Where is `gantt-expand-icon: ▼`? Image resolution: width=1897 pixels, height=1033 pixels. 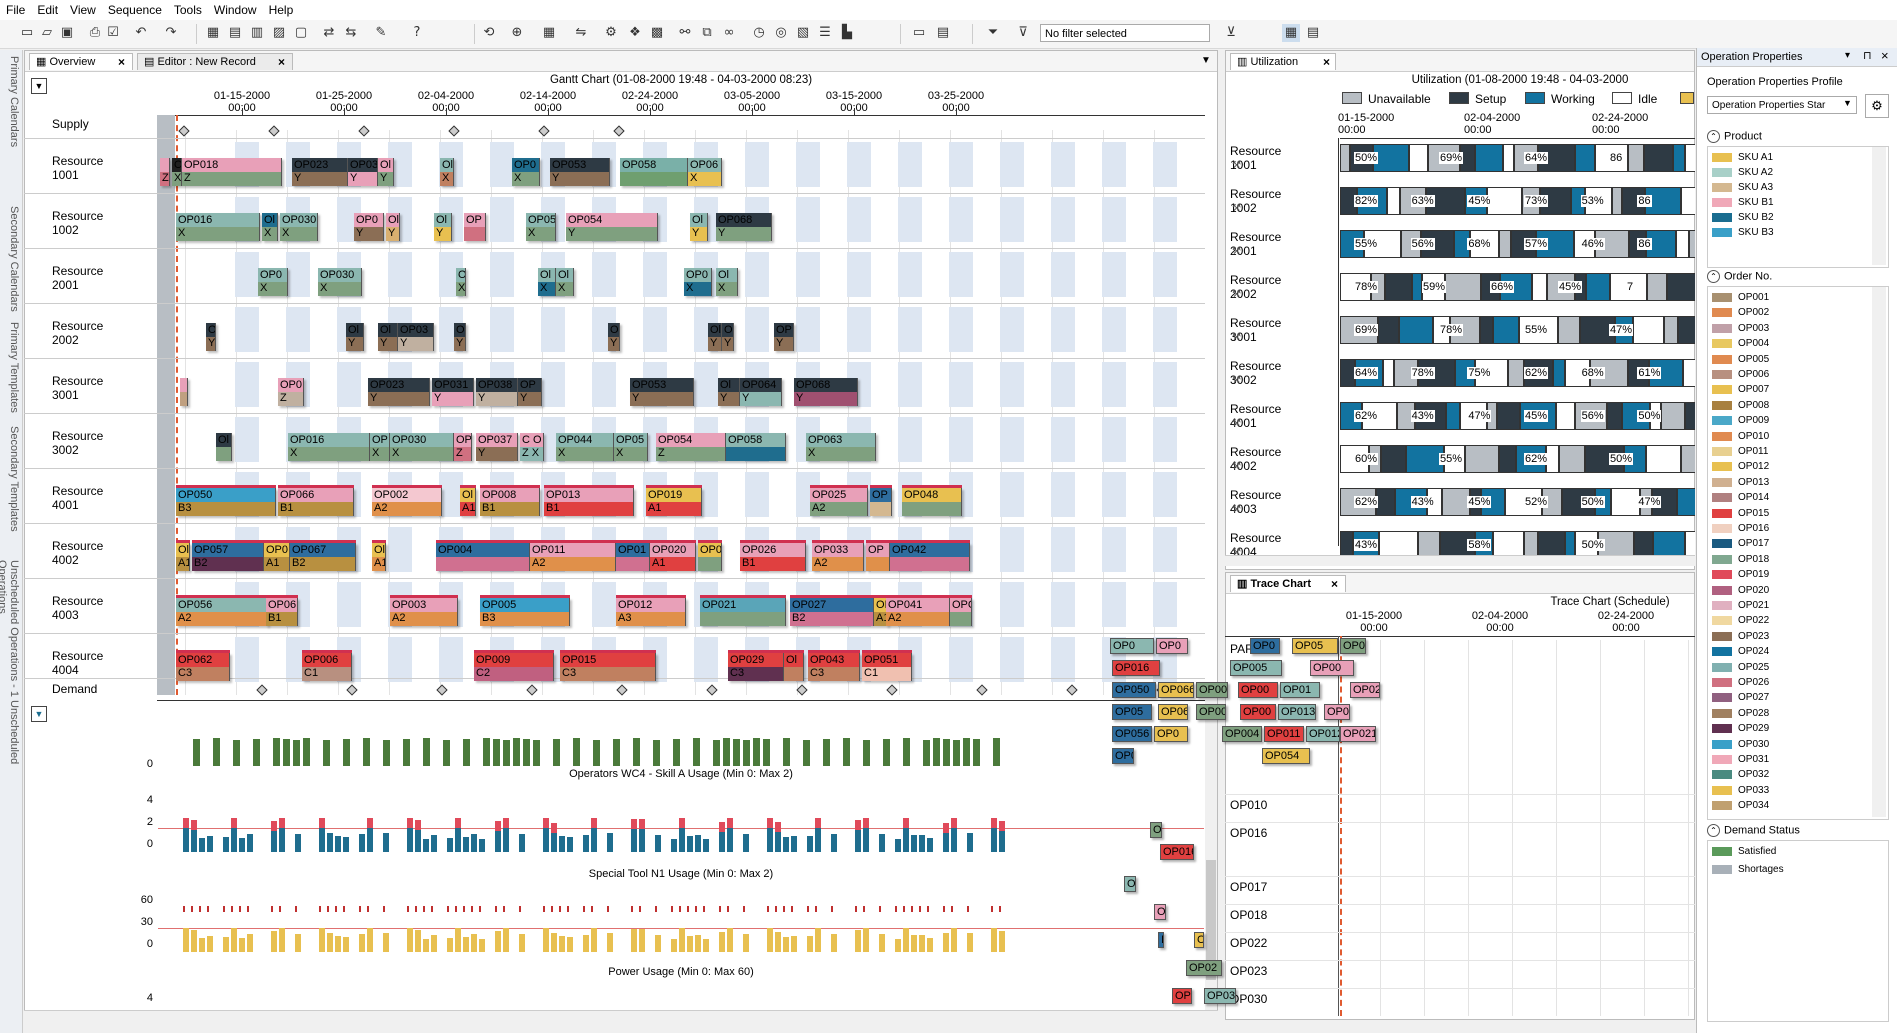
gantt-expand-icon: ▼ is located at coordinates (39, 86).